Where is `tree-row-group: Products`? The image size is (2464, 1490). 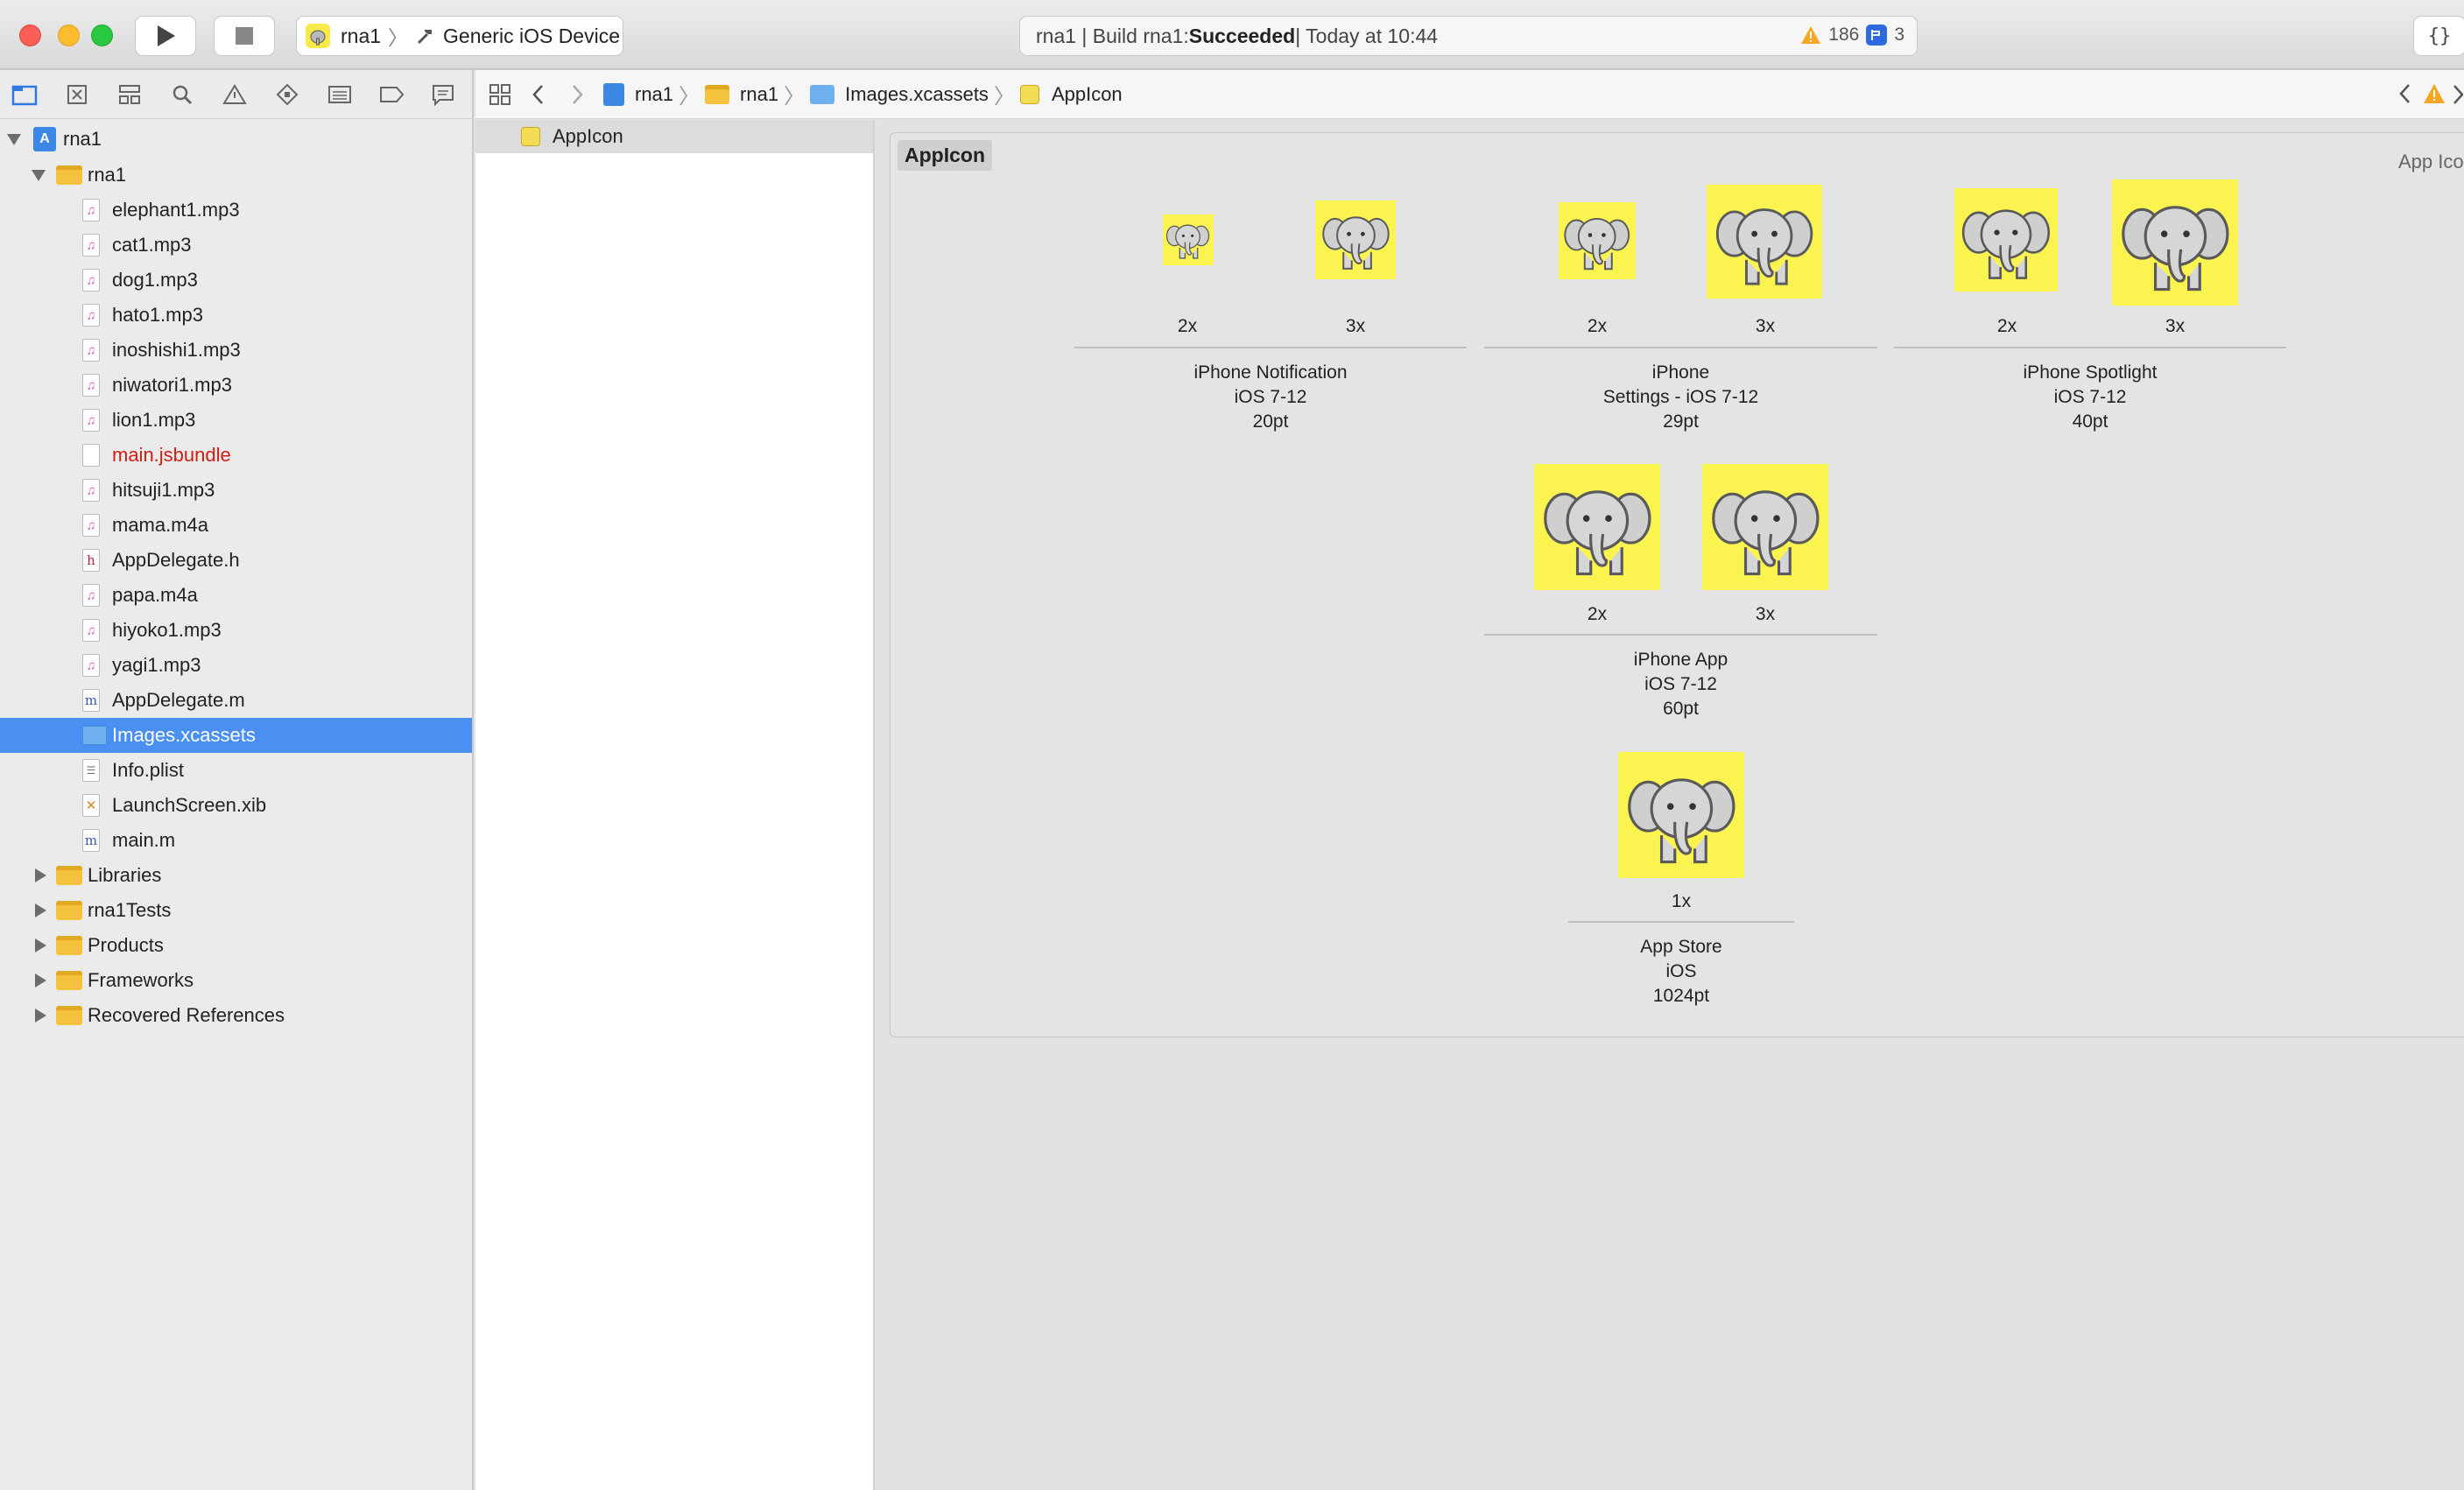
tree-row-group: Products is located at coordinates (236, 945).